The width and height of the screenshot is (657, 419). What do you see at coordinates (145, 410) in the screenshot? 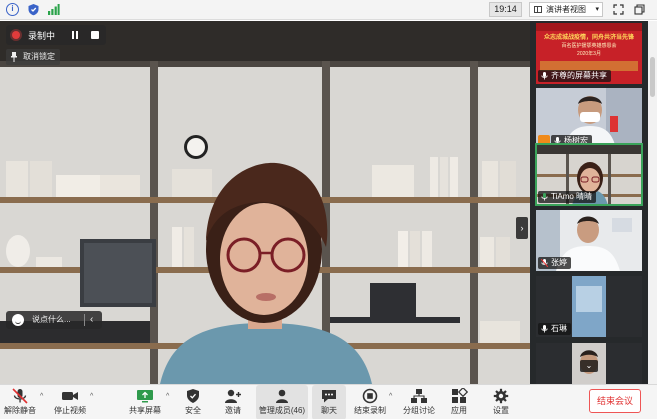
I see `share-screen-label: 共享屏幕` at bounding box center [145, 410].